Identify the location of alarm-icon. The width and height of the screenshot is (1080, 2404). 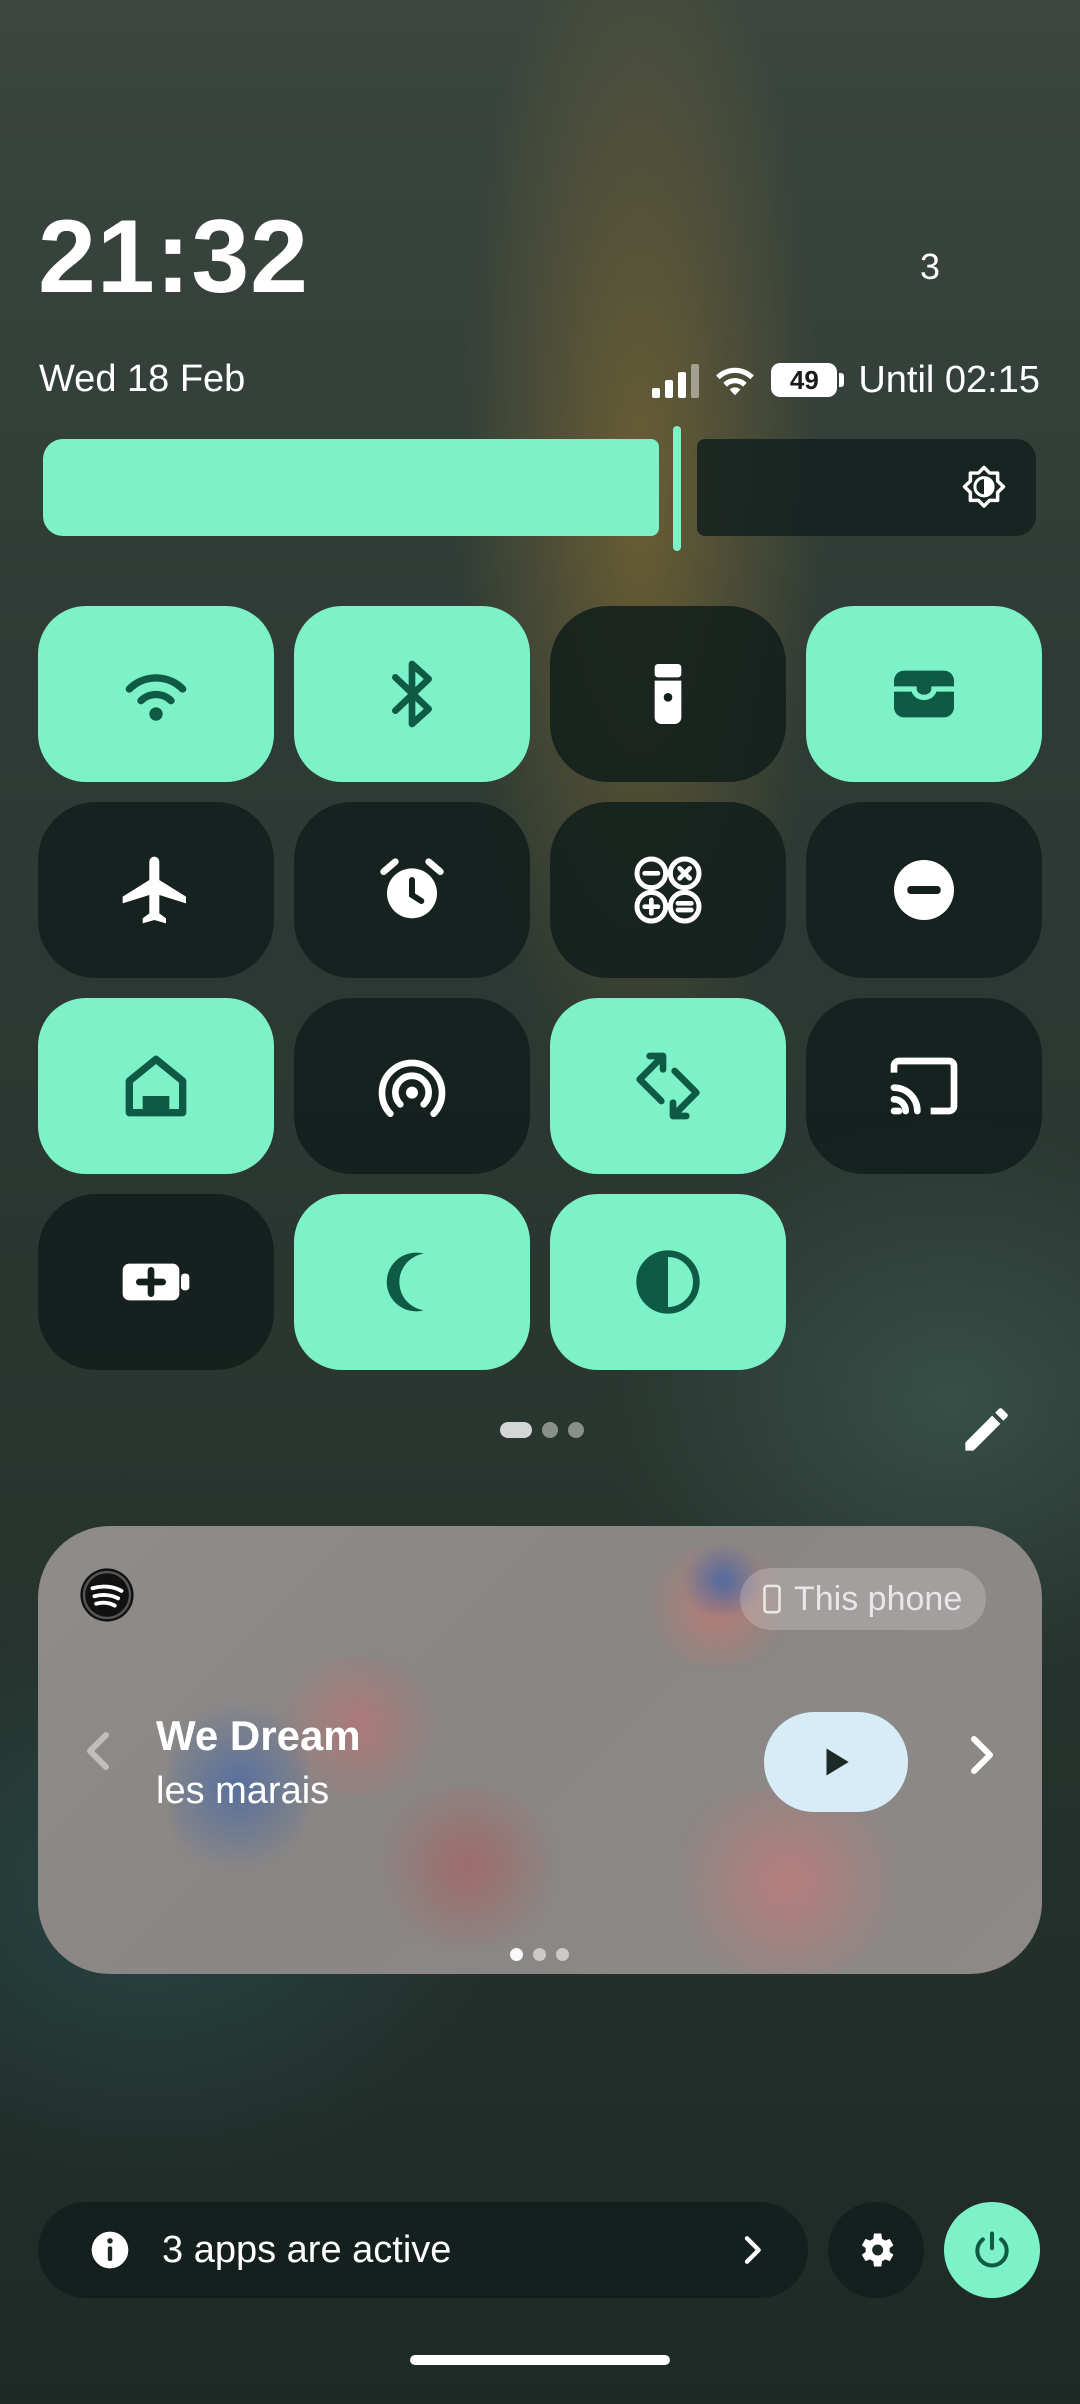
(412, 888).